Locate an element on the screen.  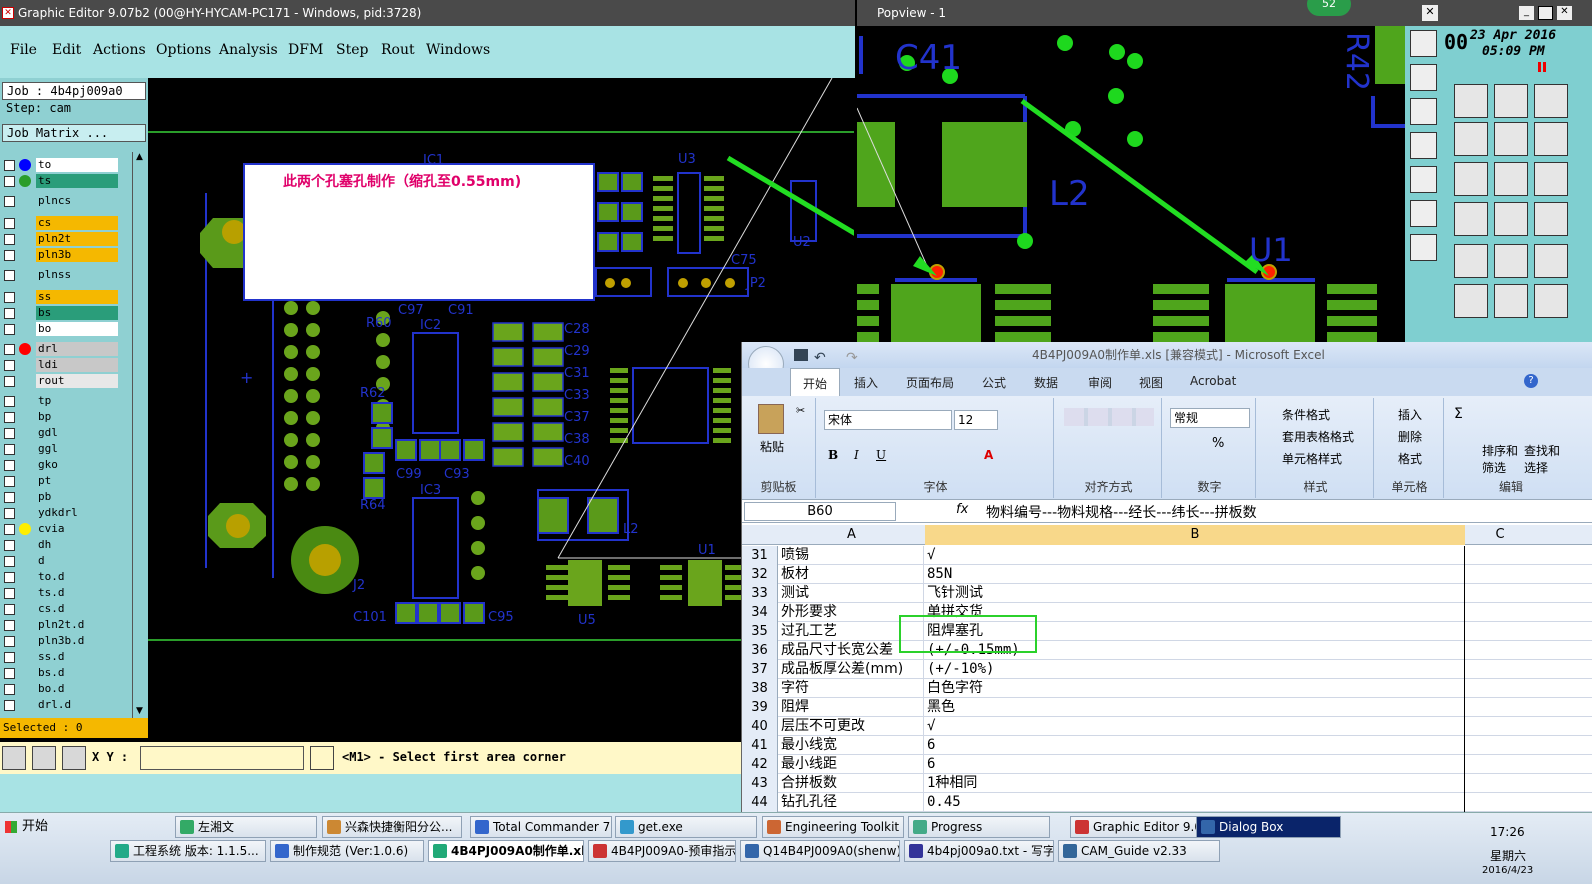
layer-row-cs-d: cs.d is located at coordinates (61, 609).